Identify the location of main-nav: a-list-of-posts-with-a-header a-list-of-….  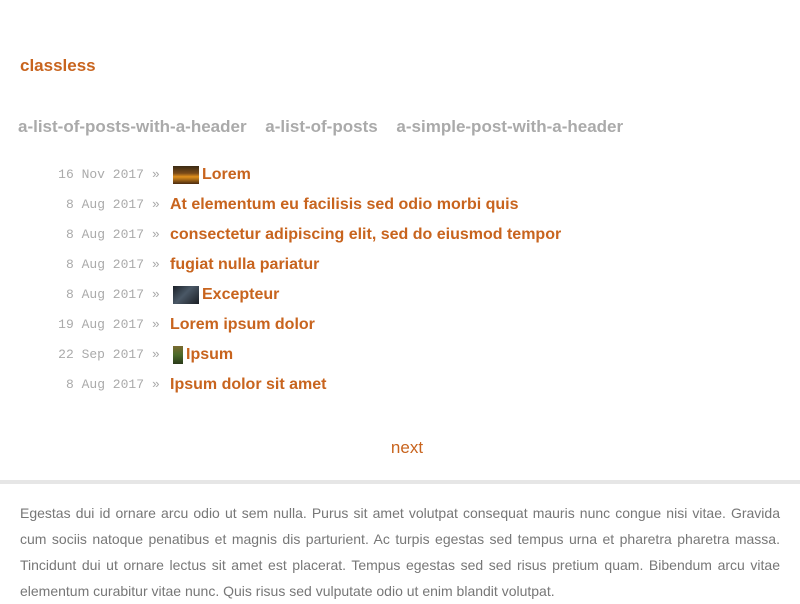
(327, 127).